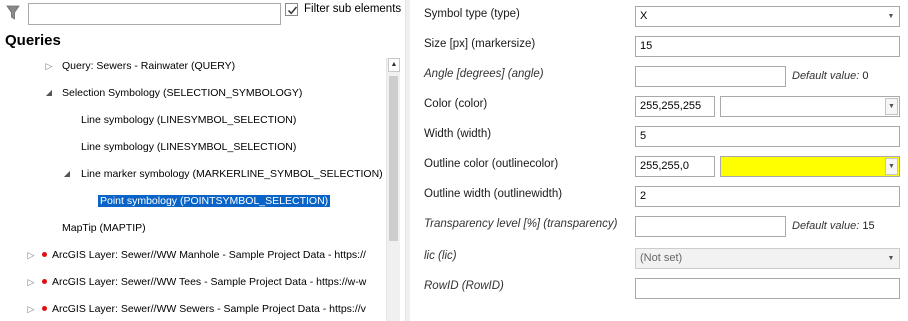  Describe the element at coordinates (675, 166) in the screenshot. I see `outline-color-value-input: 255,255,0` at that location.